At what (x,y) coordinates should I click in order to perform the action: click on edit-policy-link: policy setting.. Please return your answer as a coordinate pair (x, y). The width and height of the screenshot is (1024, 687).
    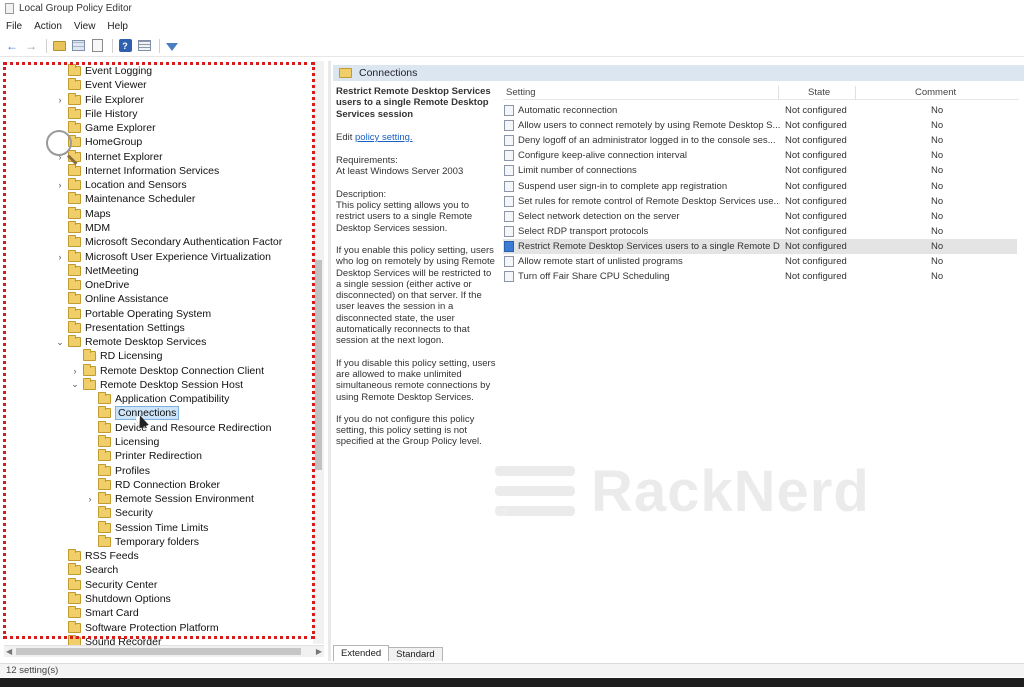
    Looking at the image, I should click on (384, 137).